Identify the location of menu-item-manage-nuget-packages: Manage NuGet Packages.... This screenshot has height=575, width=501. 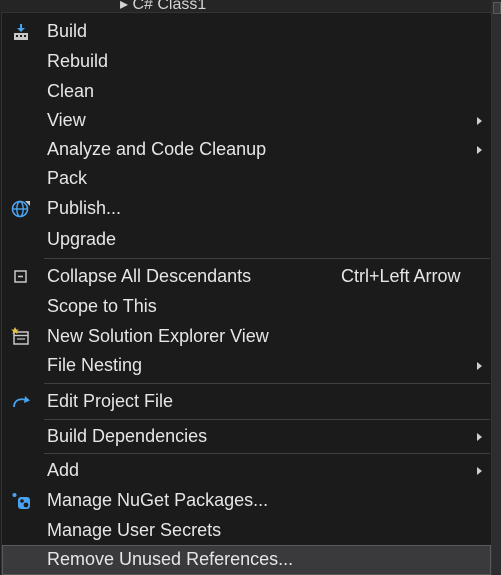
(246, 500).